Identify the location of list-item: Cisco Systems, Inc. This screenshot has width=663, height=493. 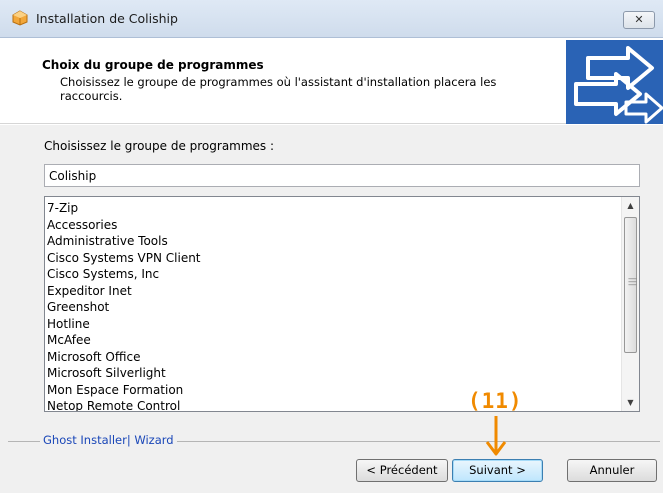
(332, 274).